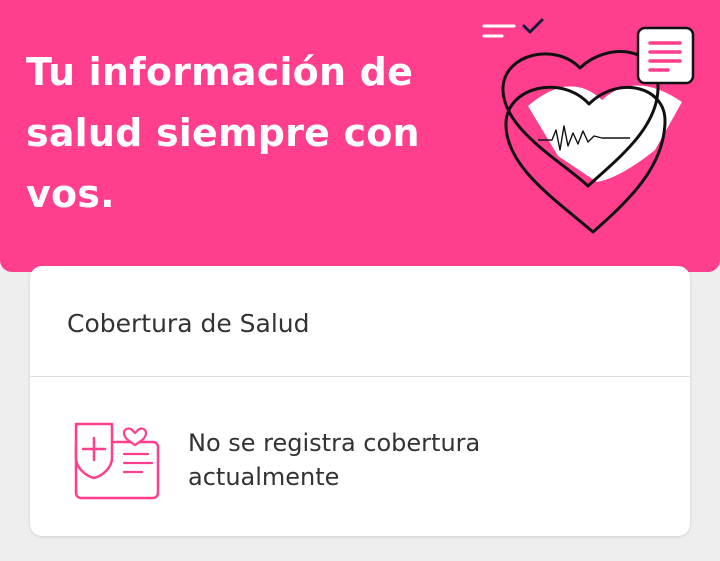 This screenshot has width=720, height=561. Describe the element at coordinates (188, 323) in the screenshot. I see `coverage-card-title: Cobertura de Salud` at that location.